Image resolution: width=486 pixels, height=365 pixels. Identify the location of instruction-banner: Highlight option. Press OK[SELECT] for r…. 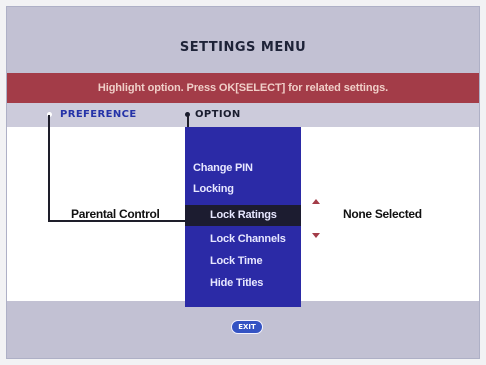
(243, 88).